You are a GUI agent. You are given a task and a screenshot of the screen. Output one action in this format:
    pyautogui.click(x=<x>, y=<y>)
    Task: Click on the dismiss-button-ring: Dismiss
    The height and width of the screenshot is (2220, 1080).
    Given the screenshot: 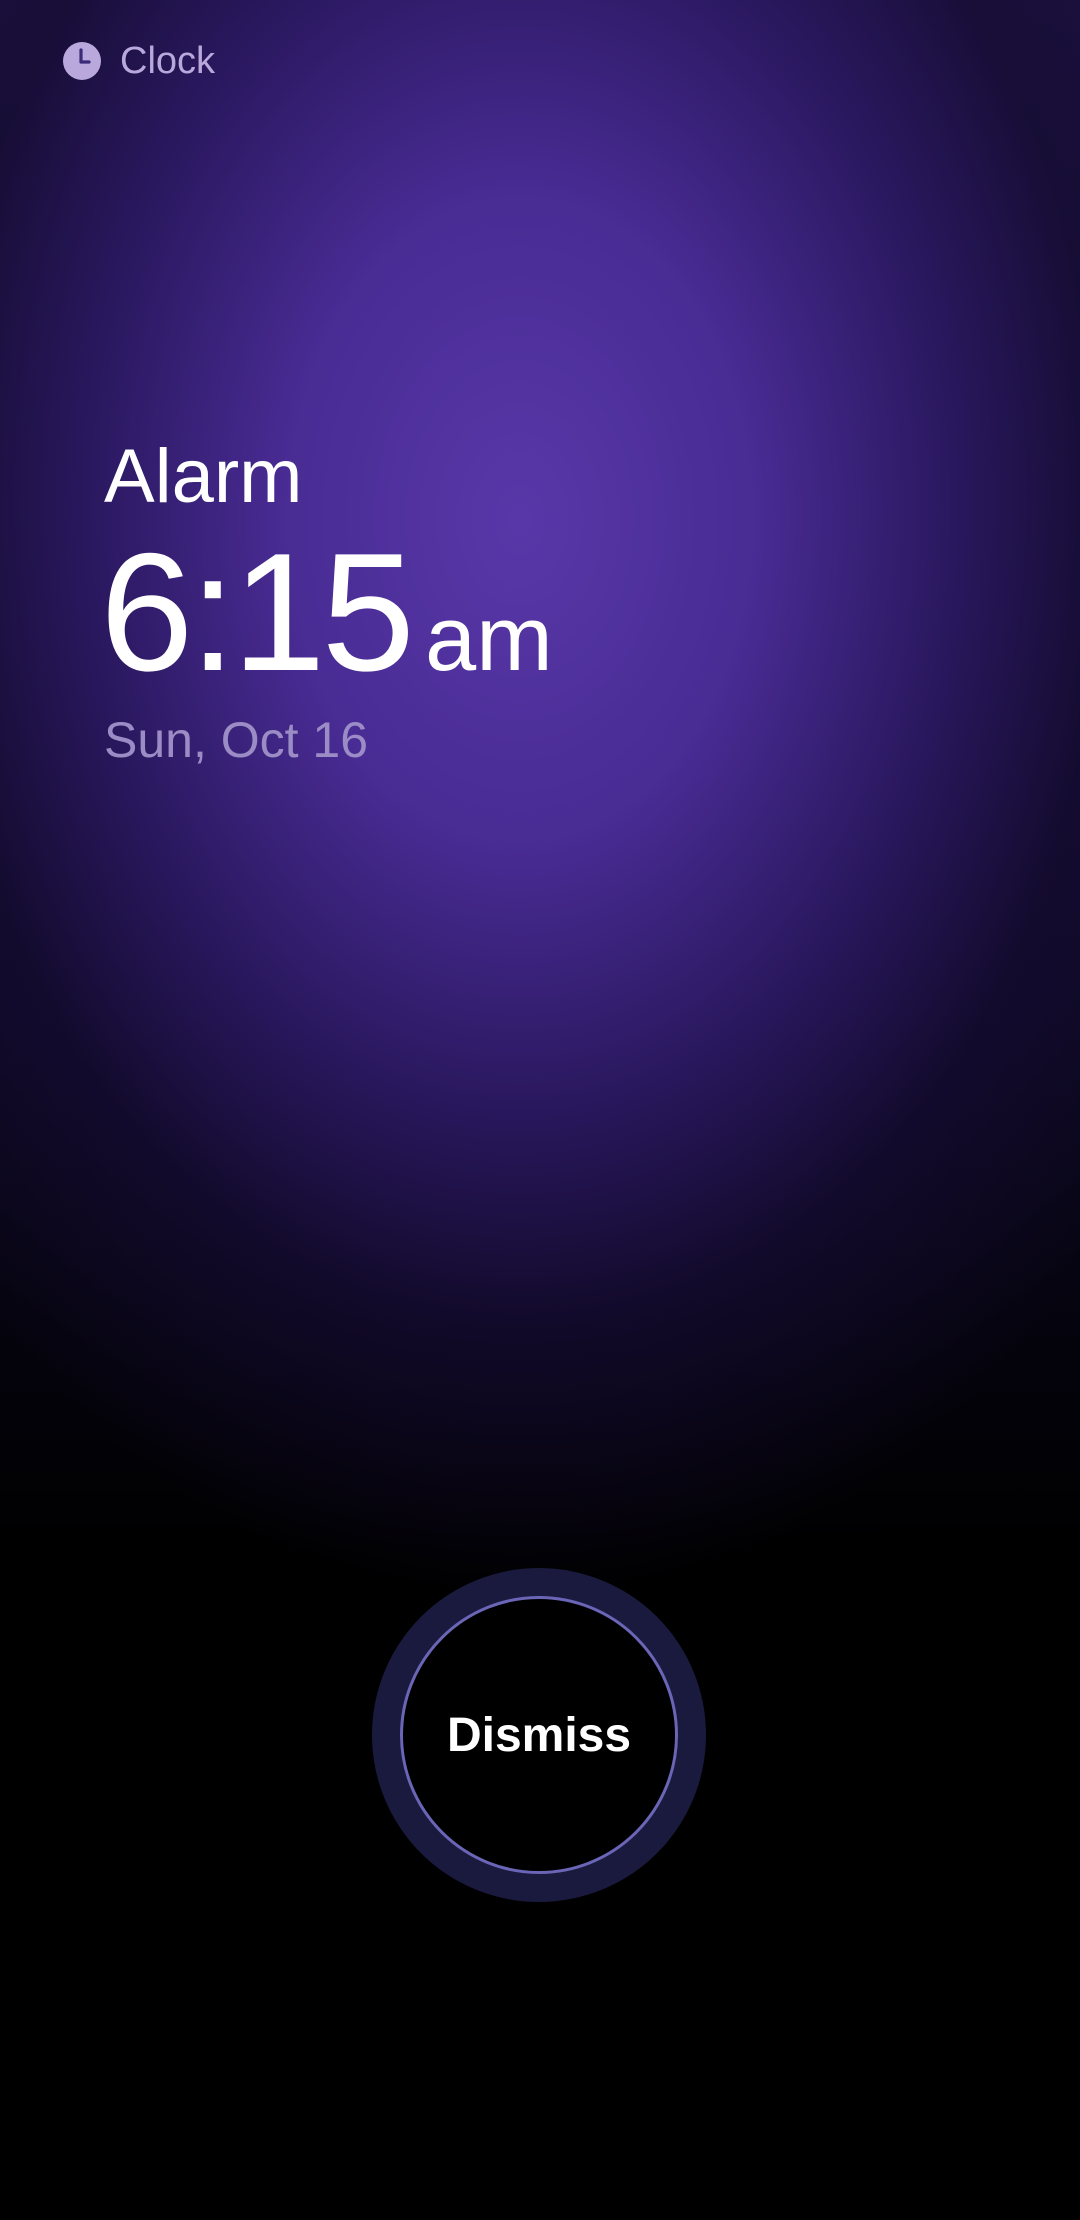 What is the action you would take?
    pyautogui.click(x=539, y=1735)
    